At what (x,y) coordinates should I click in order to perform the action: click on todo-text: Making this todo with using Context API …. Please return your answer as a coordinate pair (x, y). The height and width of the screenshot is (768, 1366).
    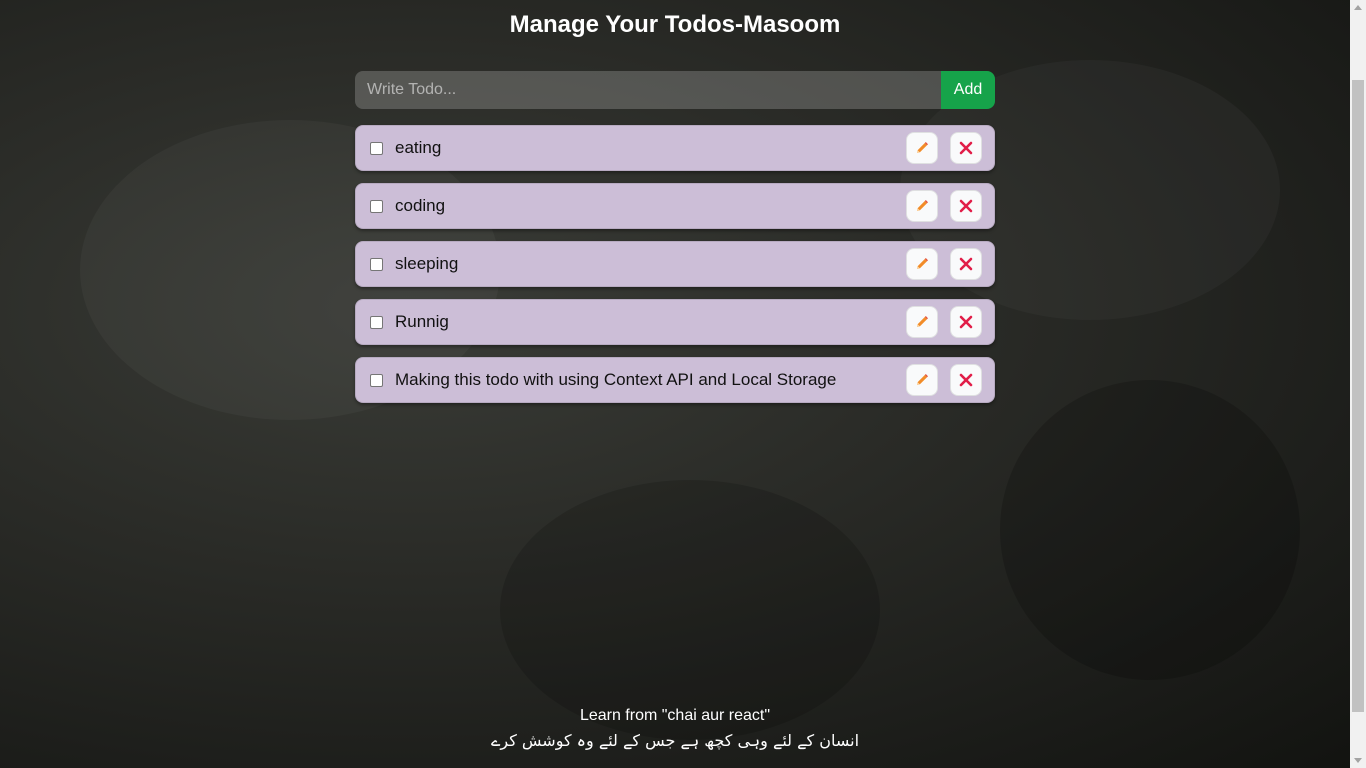
    Looking at the image, I should click on (644, 380).